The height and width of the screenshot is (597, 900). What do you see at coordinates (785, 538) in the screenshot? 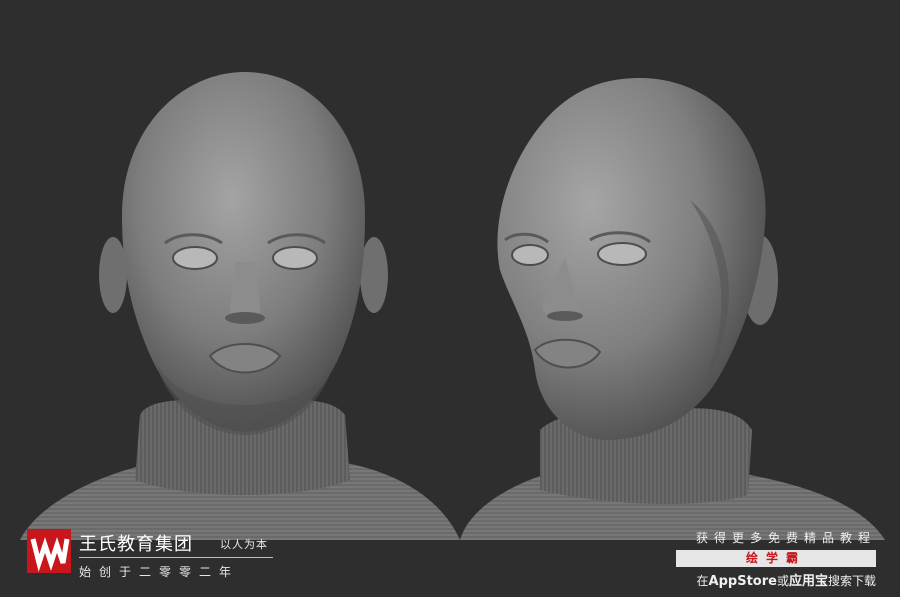
I see `promo-headline: 获得更多免费精品教程` at bounding box center [785, 538].